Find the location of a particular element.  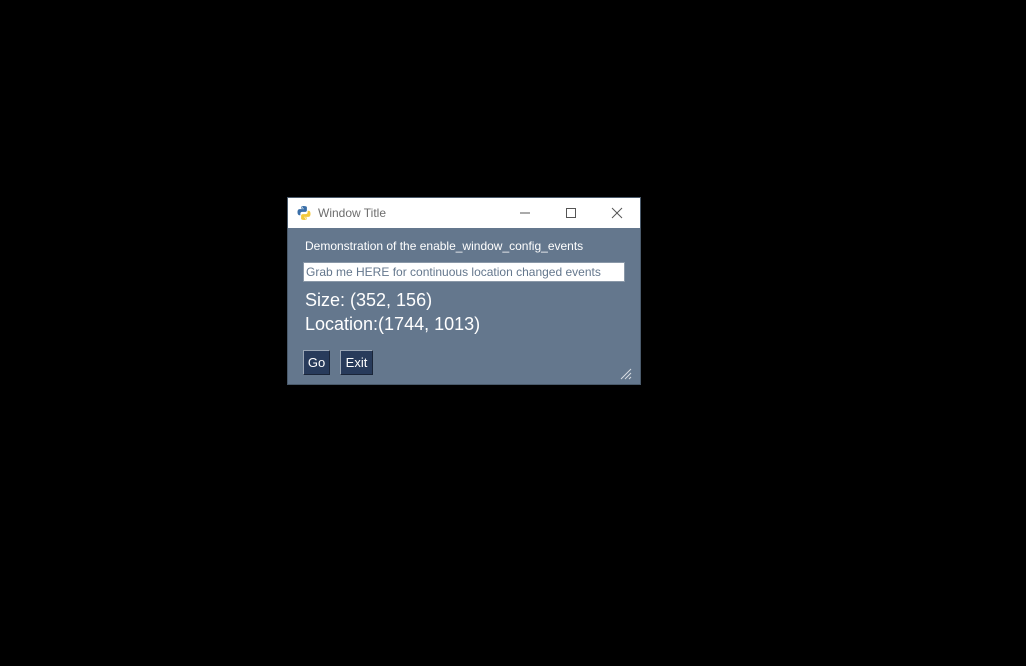

close-icon is located at coordinates (617, 213).